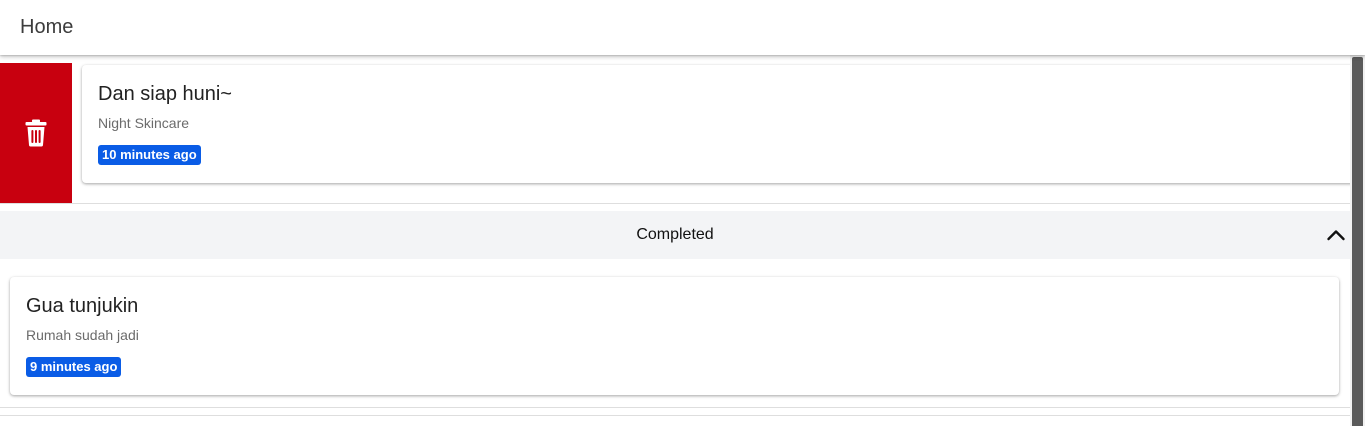 Image resolution: width=1365 pixels, height=426 pixels. I want to click on scrollbar, so click(1357, 240).